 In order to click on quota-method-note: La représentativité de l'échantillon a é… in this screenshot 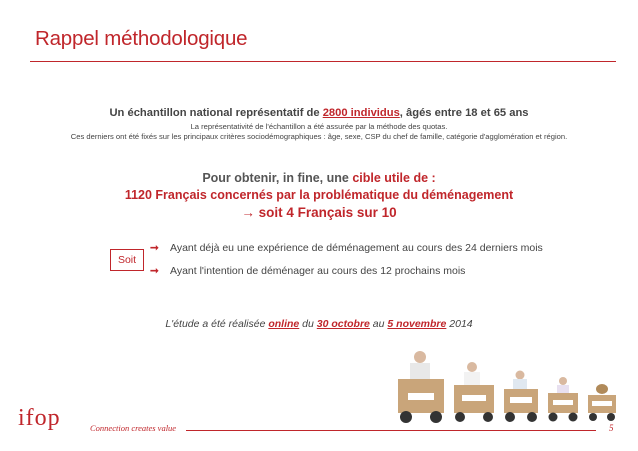, I will do `click(319, 126)`.